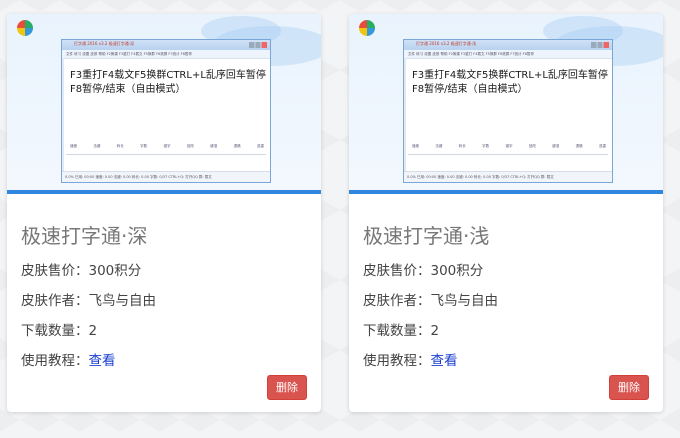 The image size is (680, 438). What do you see at coordinates (426, 236) in the screenshot?
I see `skin-name: 极速打字通·浅` at bounding box center [426, 236].